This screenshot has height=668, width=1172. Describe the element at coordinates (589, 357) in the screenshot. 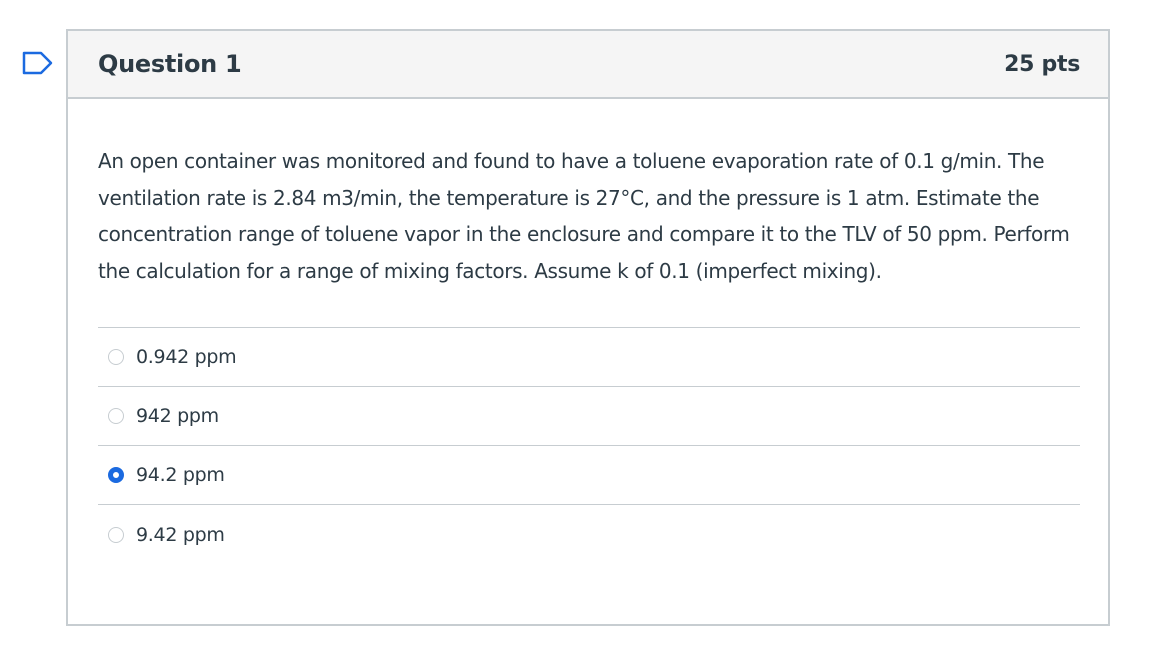

I see `answer-option: 0.942 ppm` at that location.